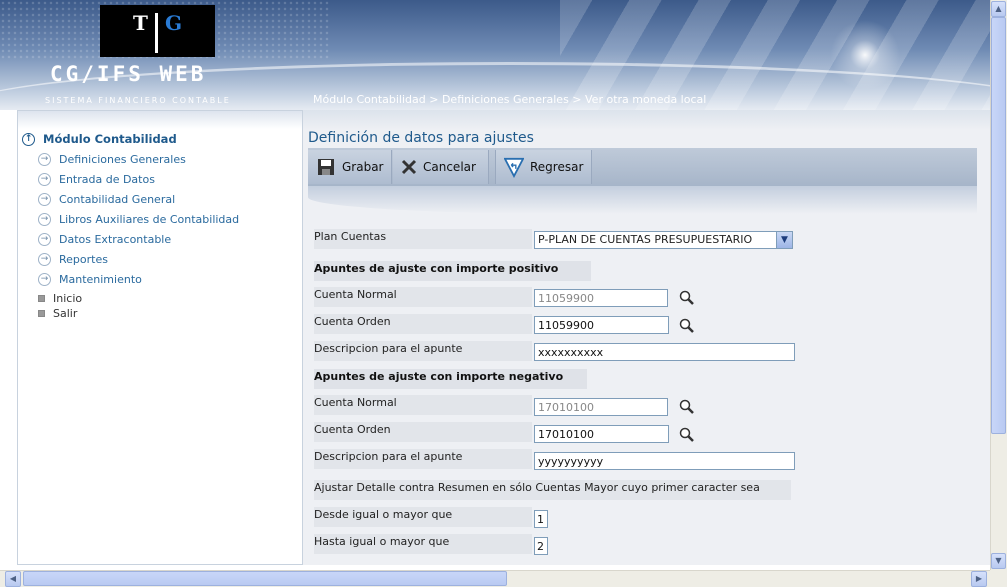  Describe the element at coordinates (601, 434) in the screenshot. I see `neg-cuenta-orden-input` at that location.